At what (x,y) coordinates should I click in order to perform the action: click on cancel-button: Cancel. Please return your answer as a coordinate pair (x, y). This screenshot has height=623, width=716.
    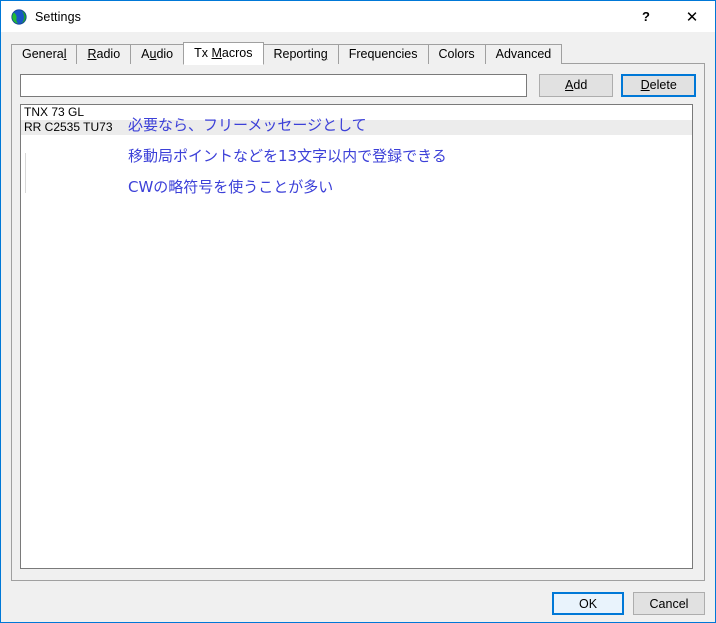
    Looking at the image, I should click on (669, 603).